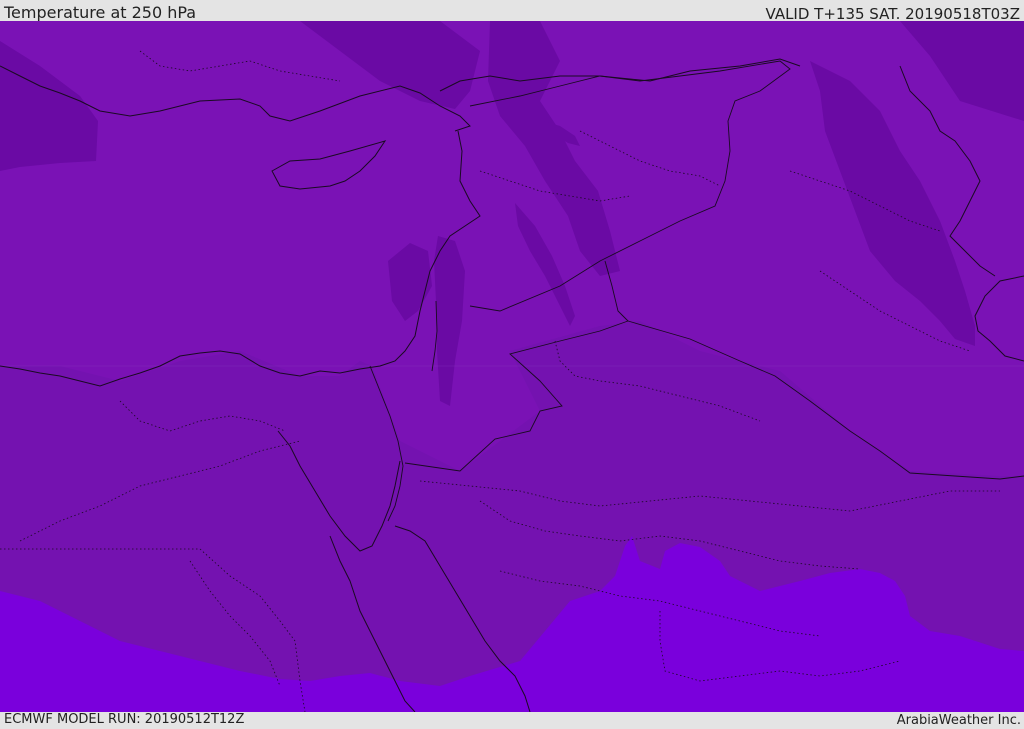 The width and height of the screenshot is (1024, 729). Describe the element at coordinates (958, 720) in the screenshot. I see `credit-label: ArabiaWeather Inc.` at that location.